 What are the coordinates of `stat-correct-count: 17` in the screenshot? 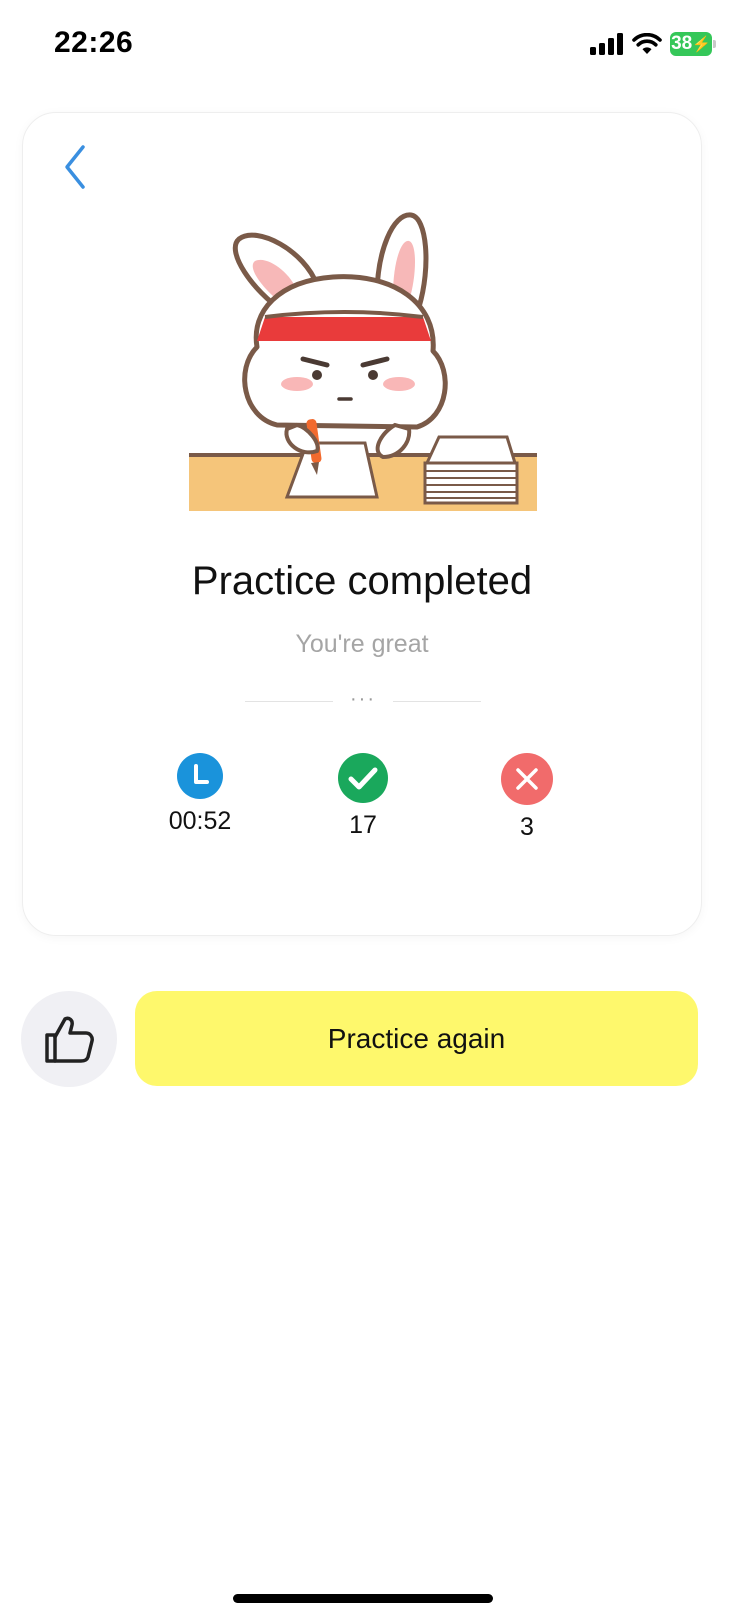 It's located at (363, 796).